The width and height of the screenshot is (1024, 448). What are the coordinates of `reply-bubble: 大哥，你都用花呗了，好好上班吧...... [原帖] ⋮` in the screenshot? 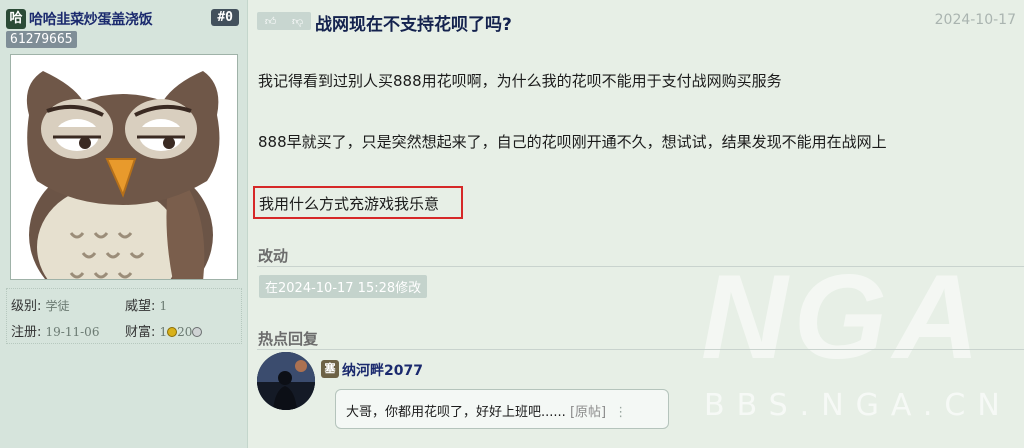 It's located at (502, 409).